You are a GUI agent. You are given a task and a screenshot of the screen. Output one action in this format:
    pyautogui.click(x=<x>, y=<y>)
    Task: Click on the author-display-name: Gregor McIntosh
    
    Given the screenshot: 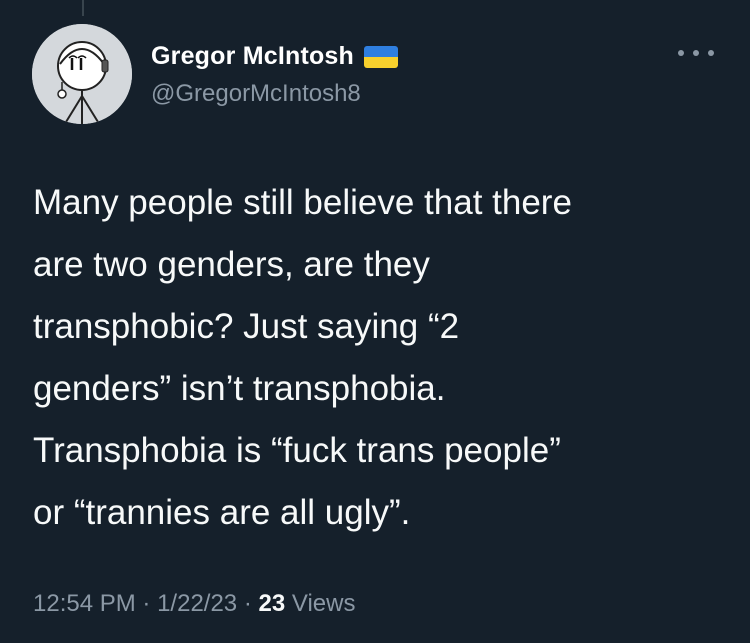 What is the action you would take?
    pyautogui.click(x=252, y=56)
    